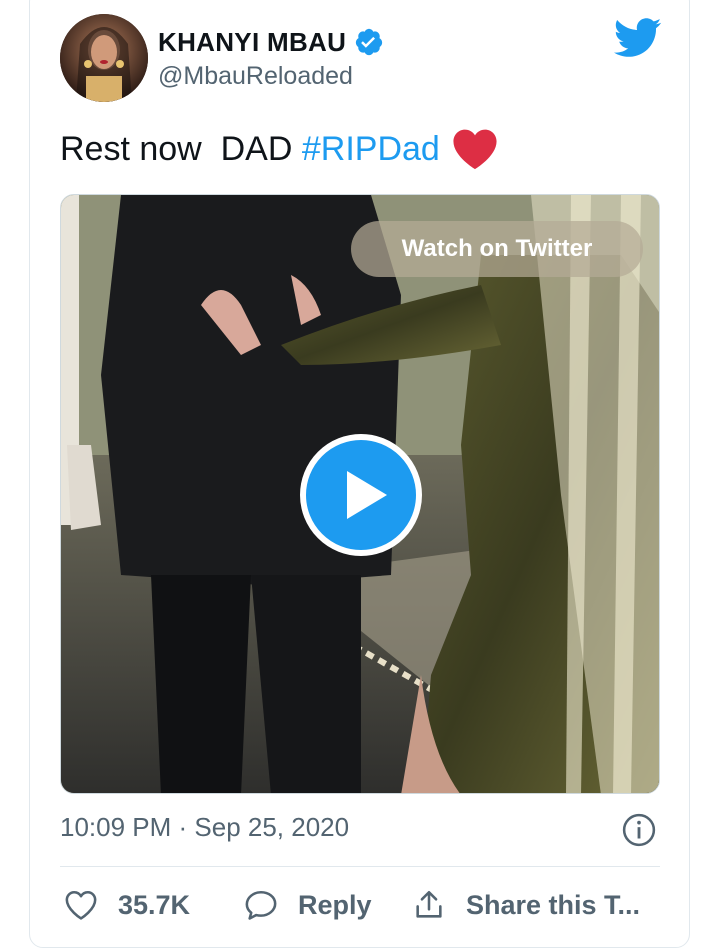  I want to click on reply-icon, so click(261, 905).